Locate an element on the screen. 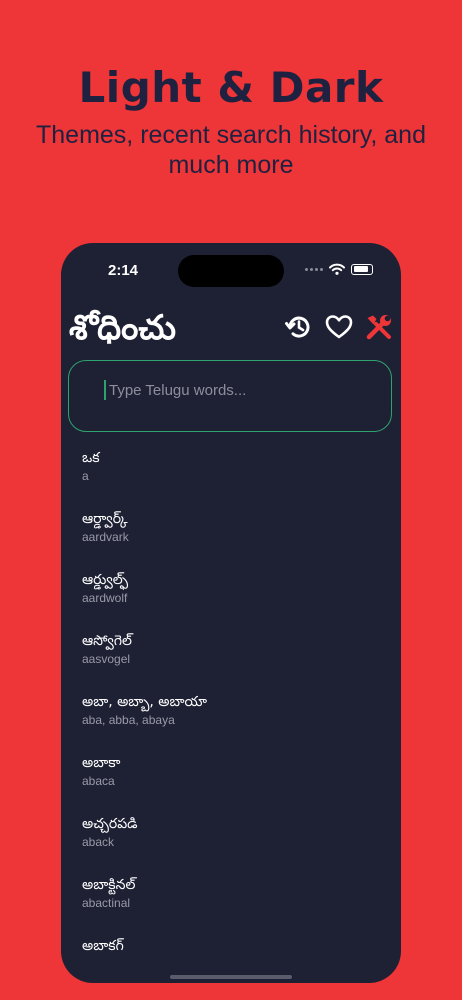  english-word: aba, abba, abaya is located at coordinates (128, 720).